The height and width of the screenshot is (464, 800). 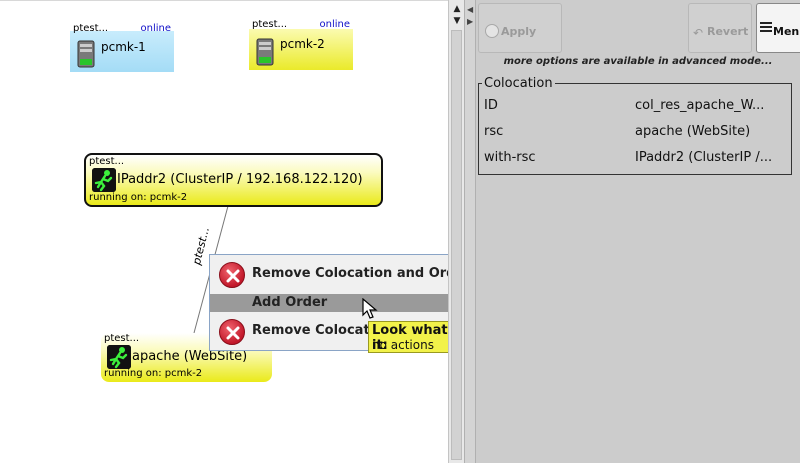 What do you see at coordinates (370, 308) in the screenshot?
I see `mouse-cursor-icon` at bounding box center [370, 308].